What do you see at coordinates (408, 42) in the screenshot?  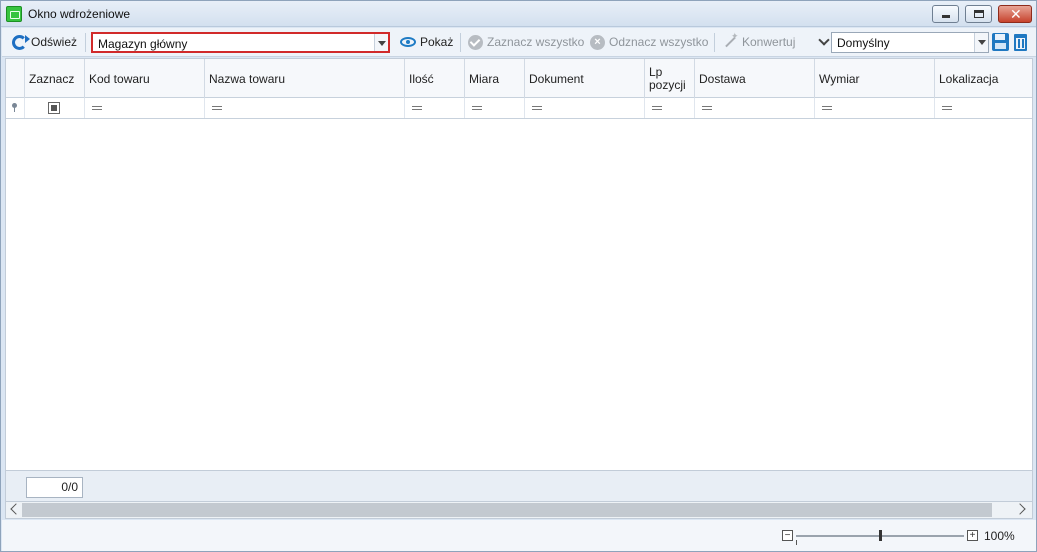 I see `eye-icon` at bounding box center [408, 42].